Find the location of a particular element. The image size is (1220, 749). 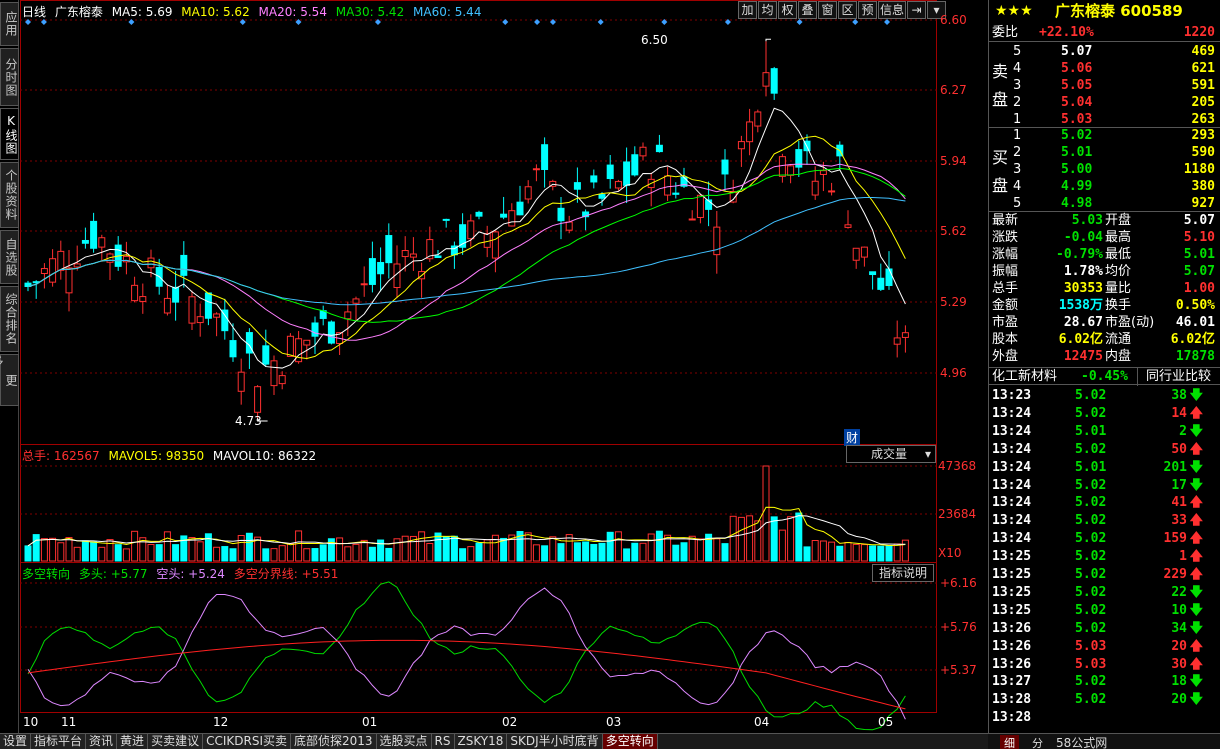

signal-diamond is located at coordinates (855, 22).